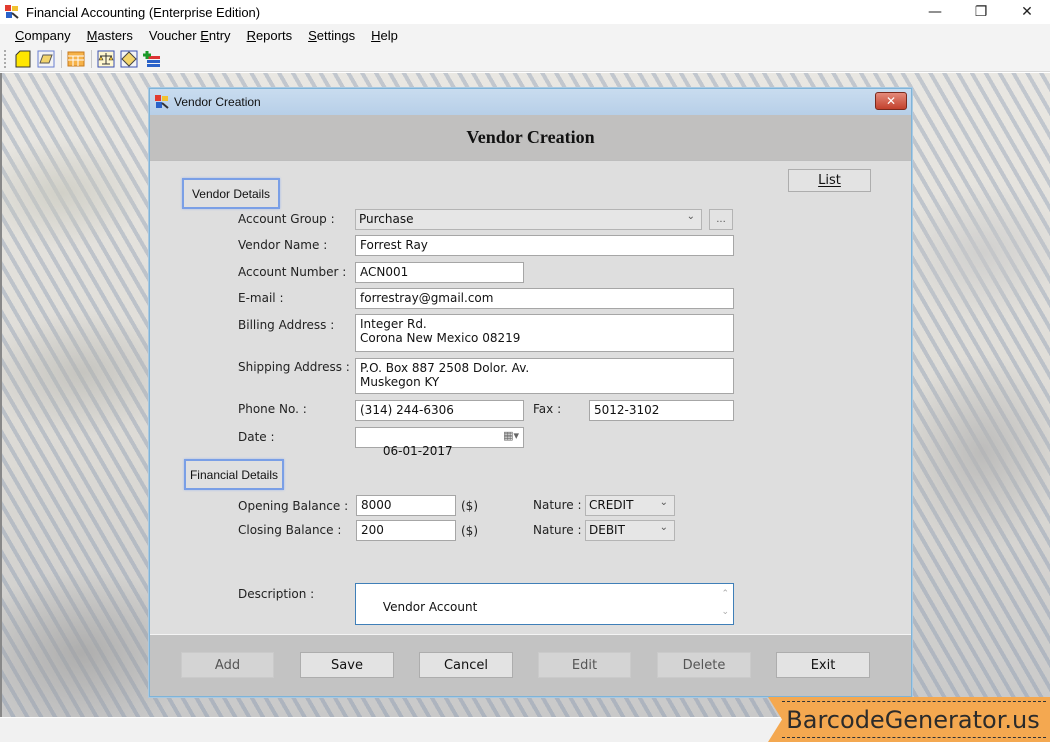 This screenshot has height=742, width=1050. I want to click on minimize-icon: —, so click(935, 12).